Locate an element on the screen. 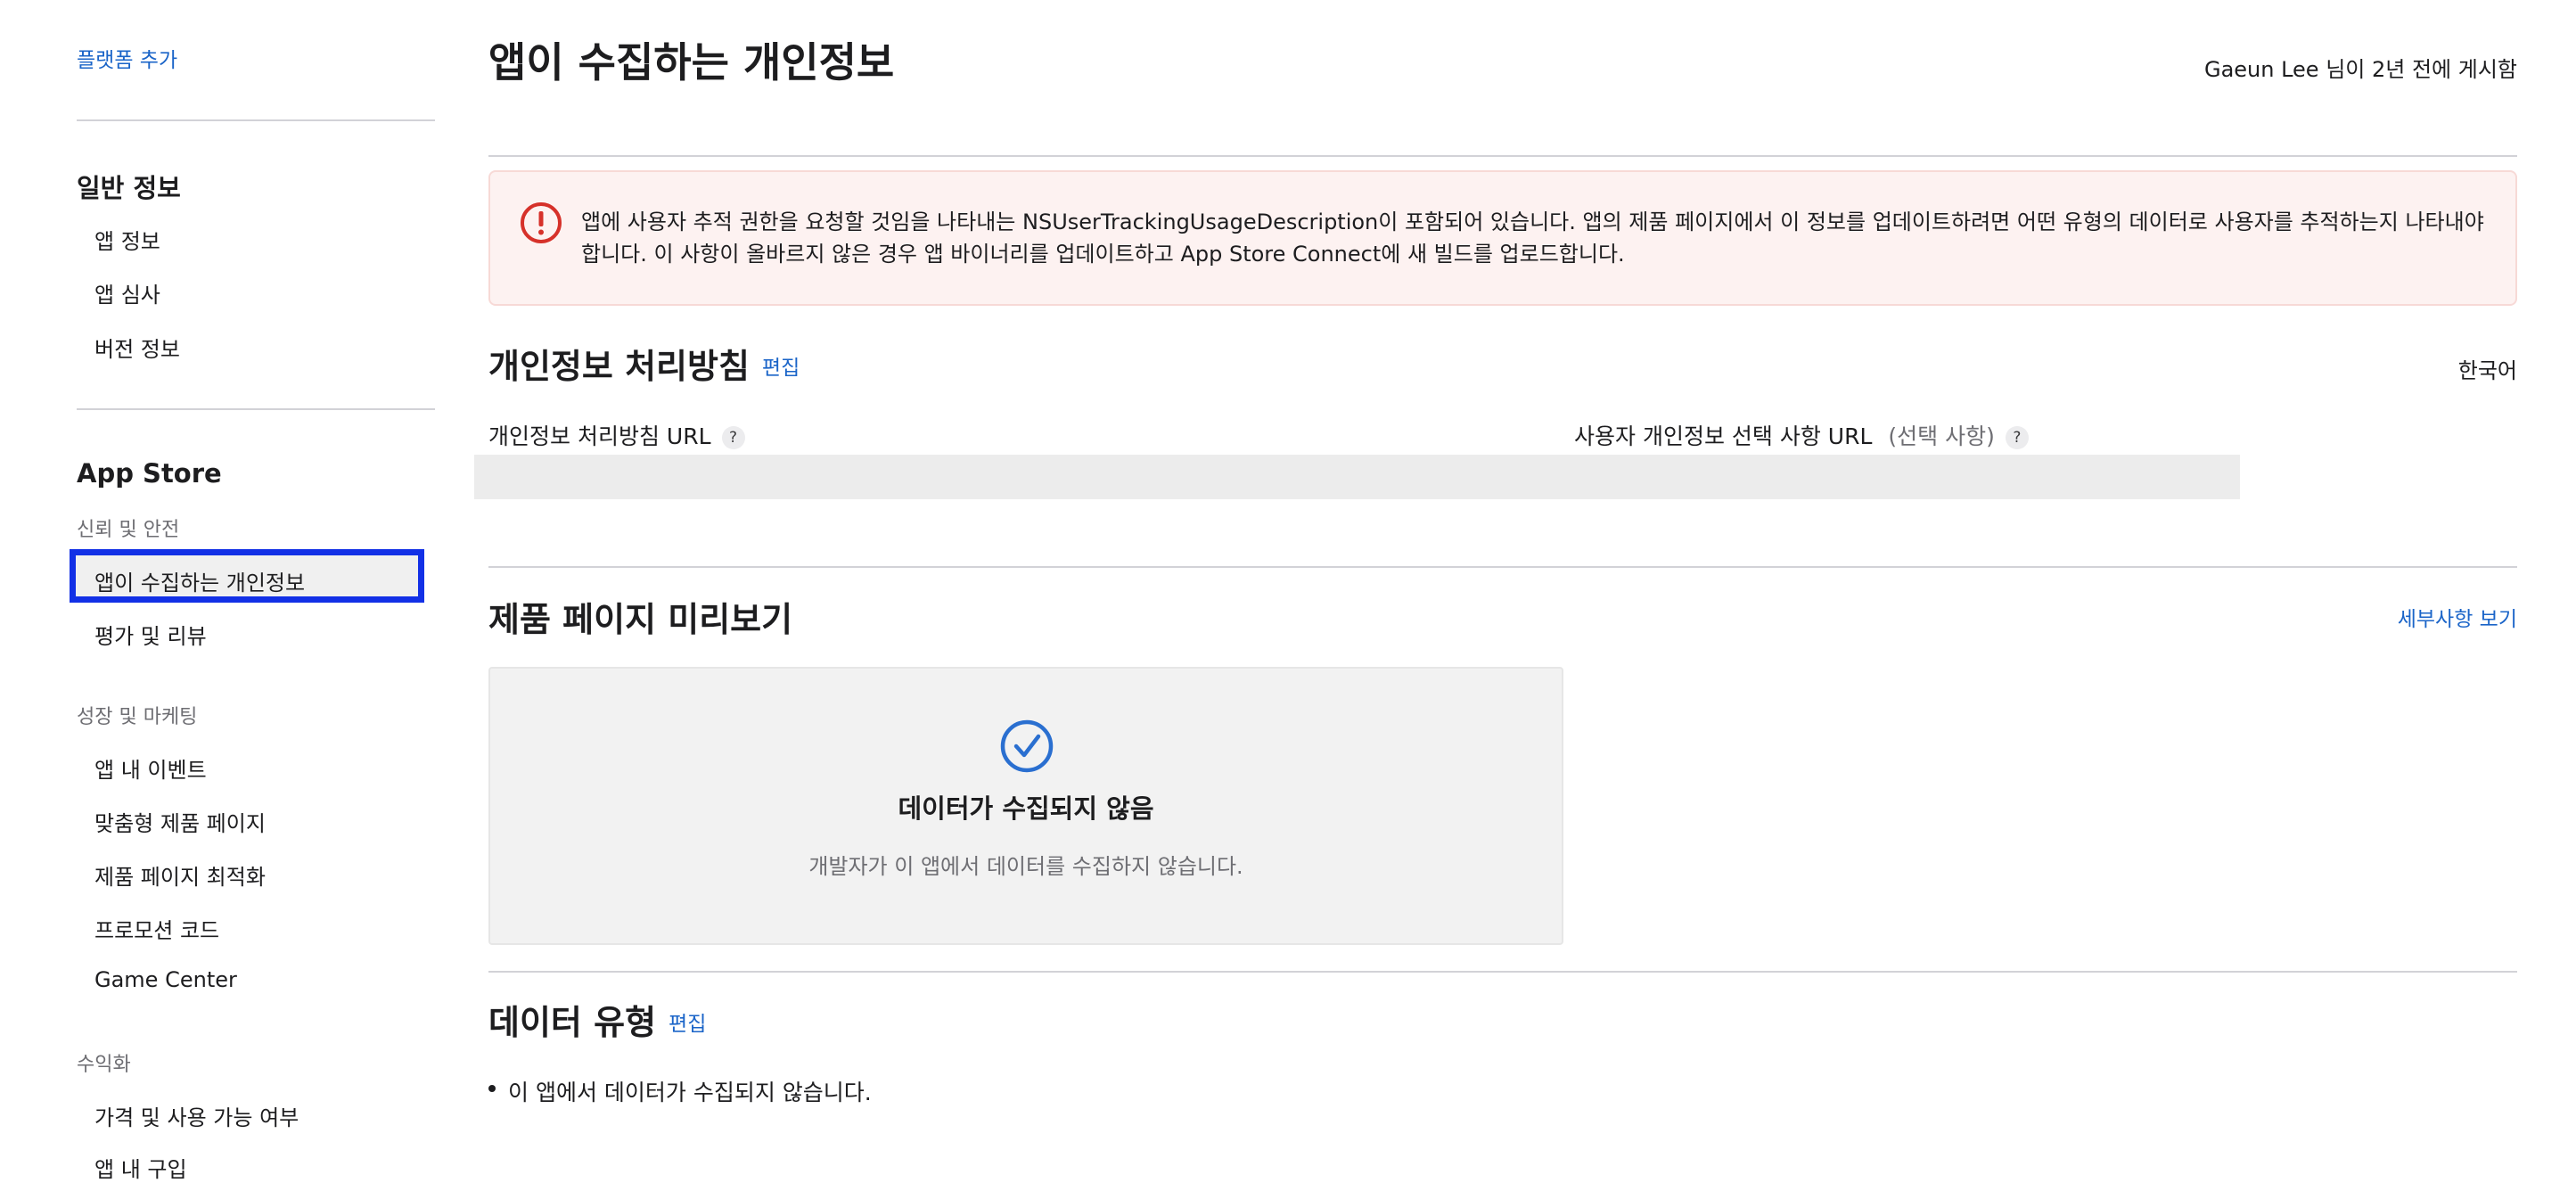  checkmark-circle-icon is located at coordinates (1027, 746).